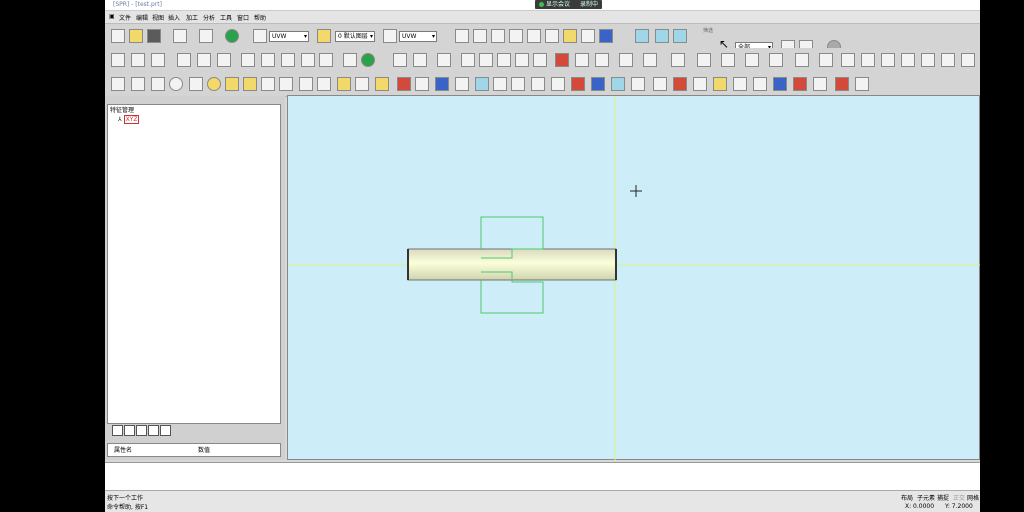 Image resolution: width=1024 pixels, height=512 pixels. What do you see at coordinates (138, 84) in the screenshot?
I see `polyline-icon` at bounding box center [138, 84].